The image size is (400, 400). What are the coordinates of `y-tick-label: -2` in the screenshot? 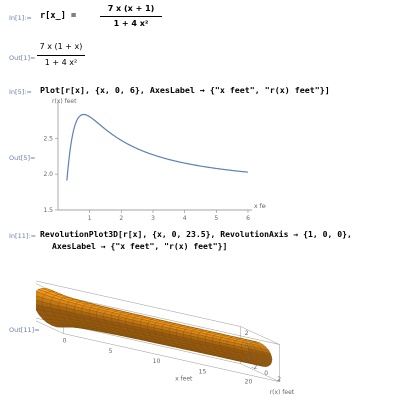 It's located at (254, 367).